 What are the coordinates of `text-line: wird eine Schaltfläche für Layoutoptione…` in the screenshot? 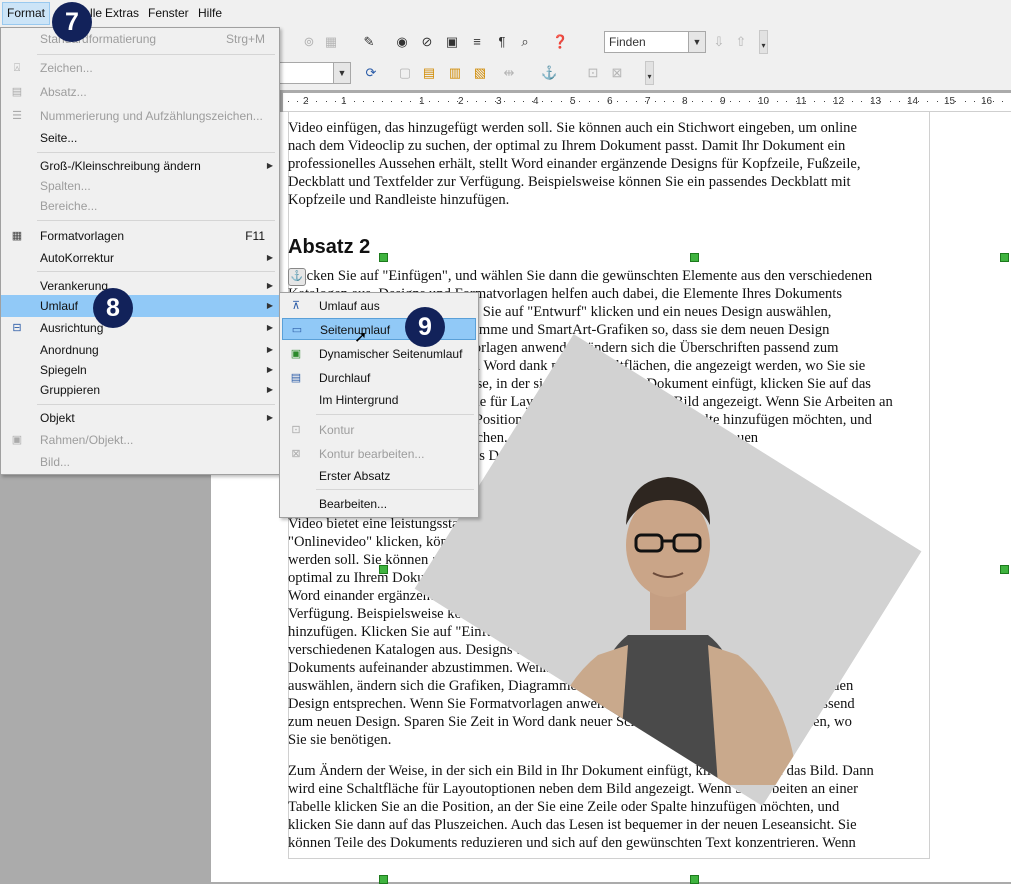 It's located at (573, 789).